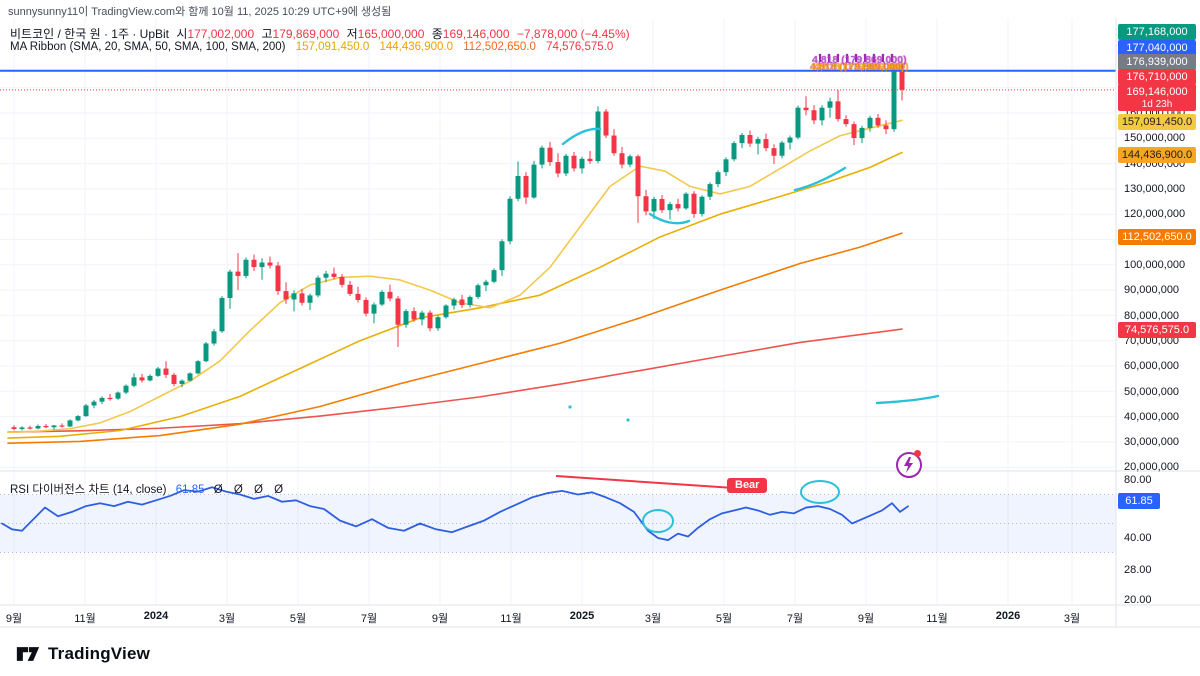  Describe the element at coordinates (1155, 265) in the screenshot. I see `price-tick-label: 100,000,000` at that location.